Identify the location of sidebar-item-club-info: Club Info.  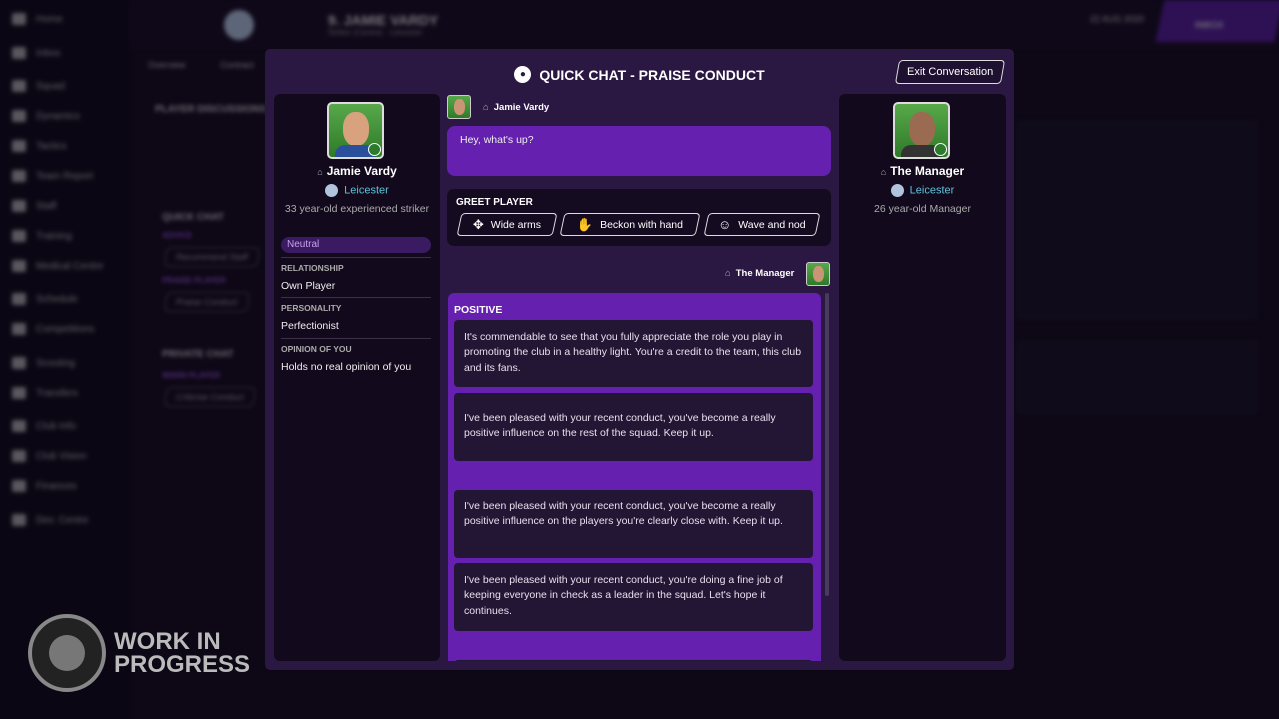
(44, 426).